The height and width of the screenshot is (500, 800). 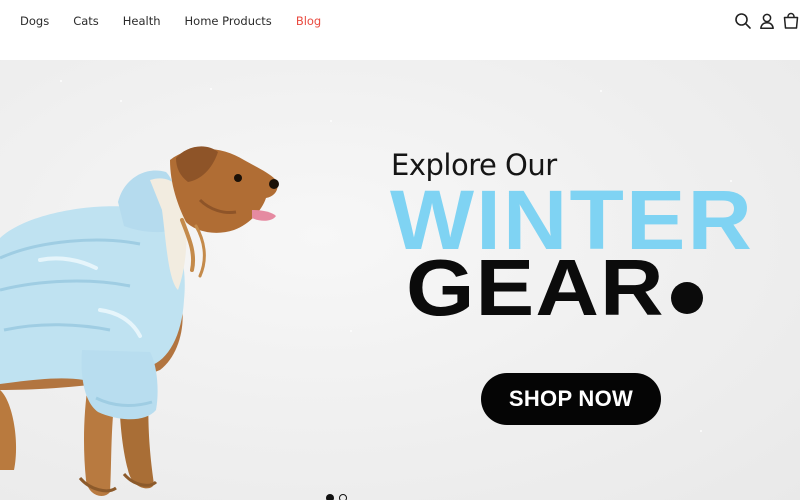 I want to click on user-icon, so click(x=767, y=21).